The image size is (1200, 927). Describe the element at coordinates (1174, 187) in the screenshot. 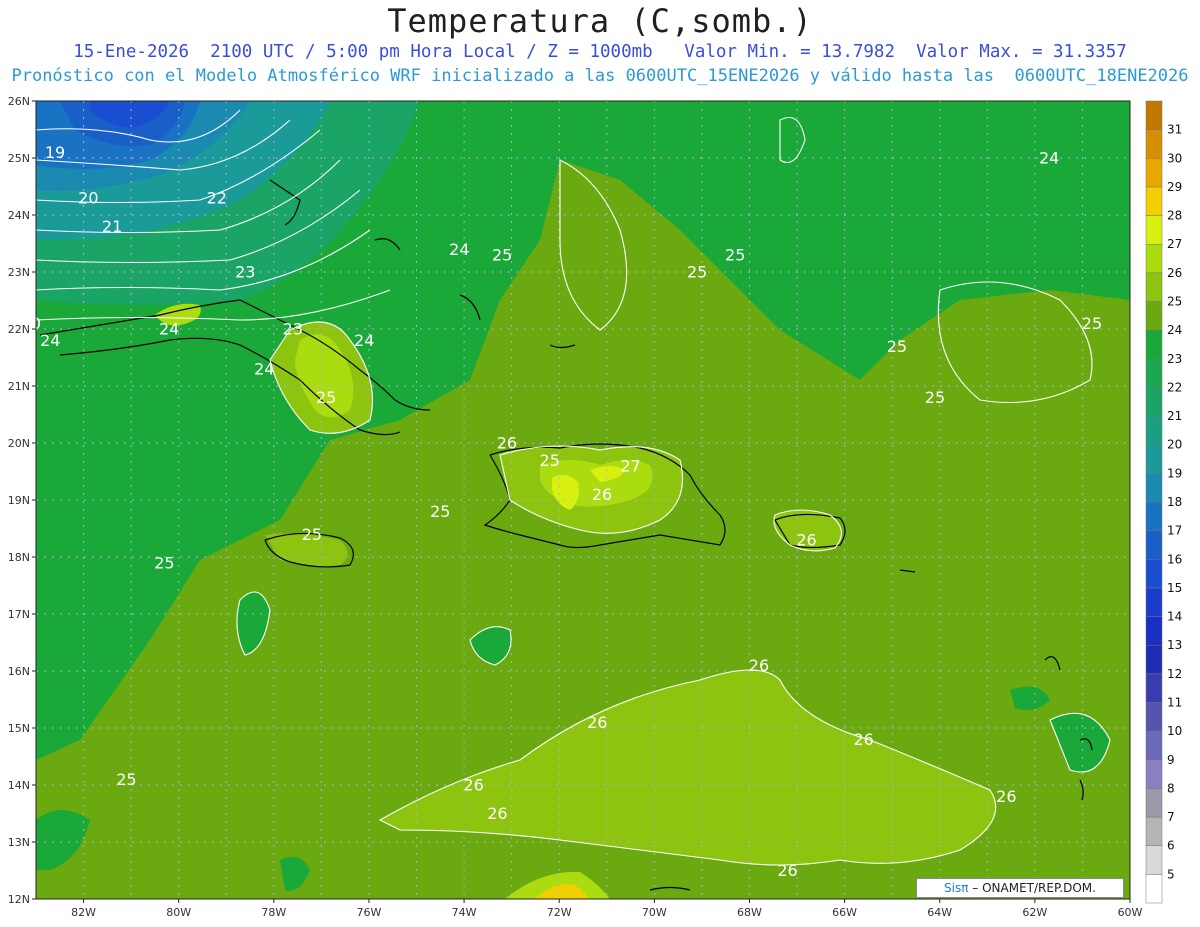

I see `colorbar-label: 29` at that location.